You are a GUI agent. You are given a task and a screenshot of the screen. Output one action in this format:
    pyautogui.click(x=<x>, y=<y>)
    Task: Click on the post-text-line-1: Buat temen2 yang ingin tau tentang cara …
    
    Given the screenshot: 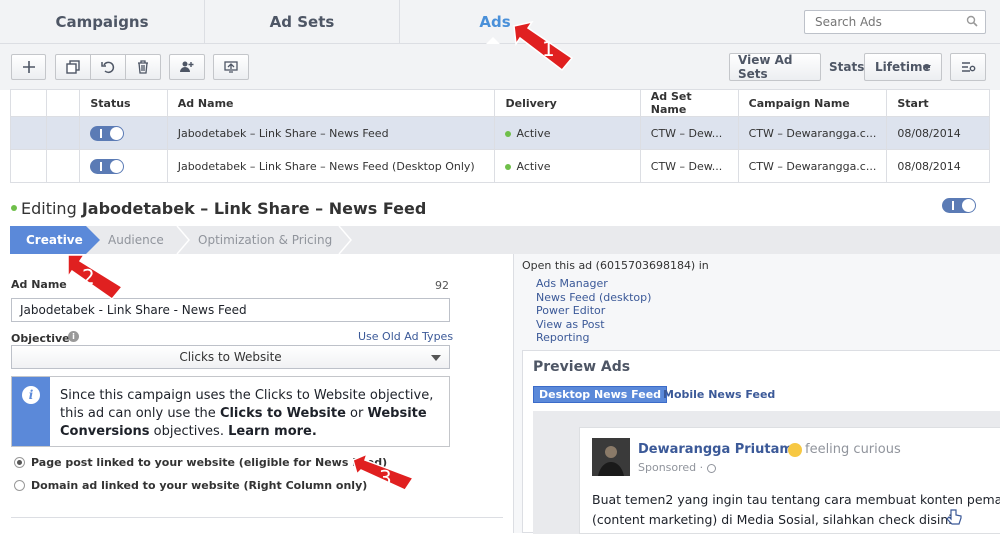 What is the action you would take?
    pyautogui.click(x=796, y=499)
    